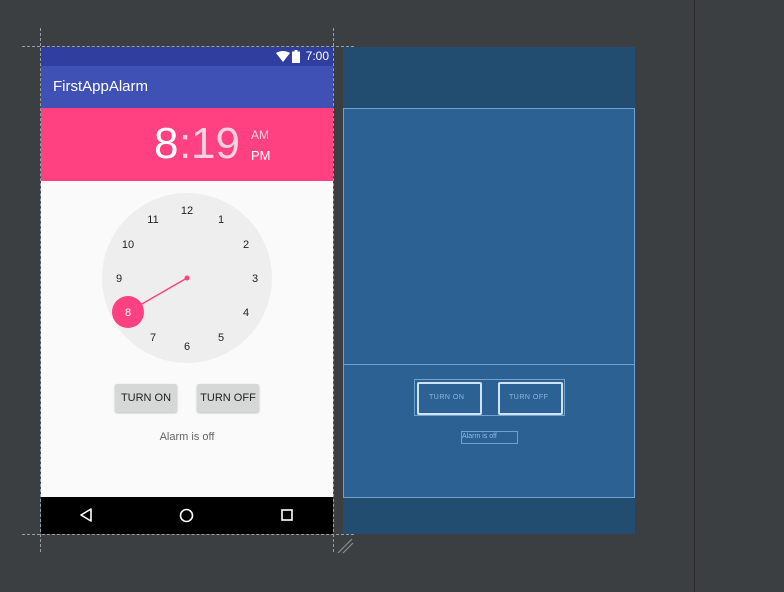  Describe the element at coordinates (146, 398) in the screenshot. I see `turn-on-button: TURN ON` at that location.